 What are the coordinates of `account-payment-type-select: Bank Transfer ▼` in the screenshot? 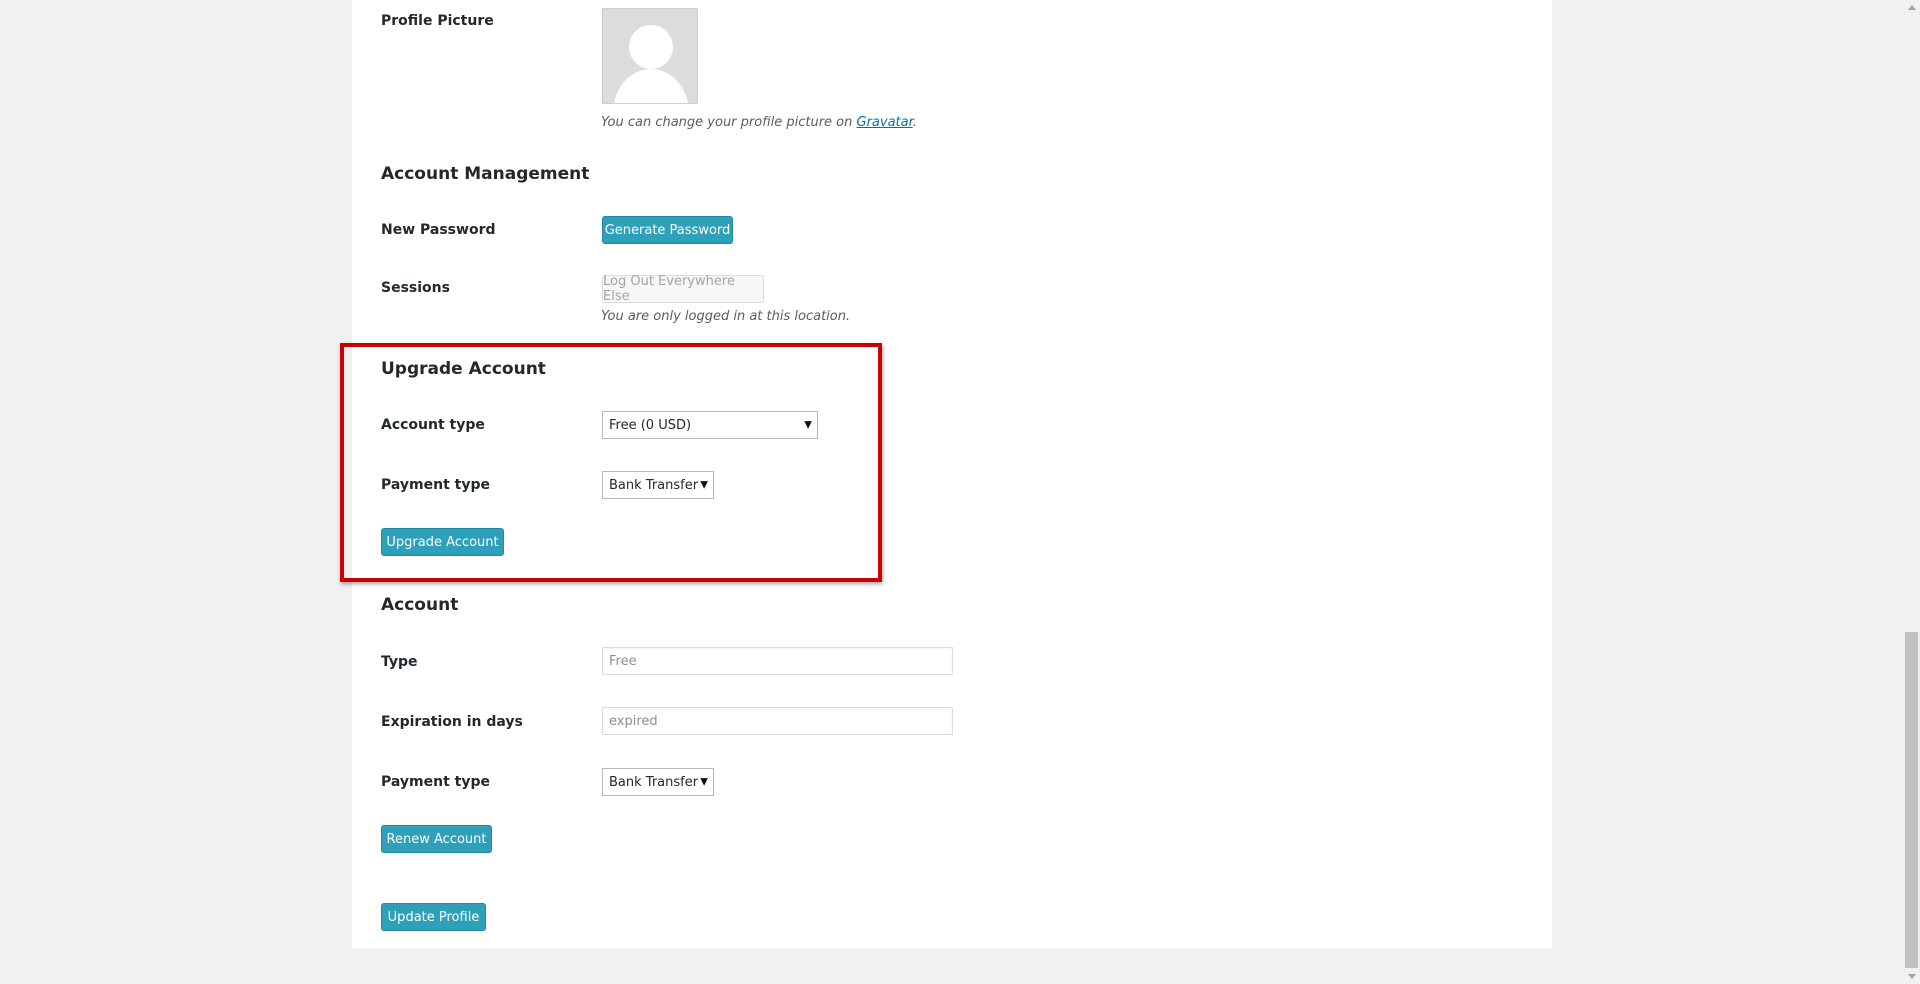 It's located at (658, 782).